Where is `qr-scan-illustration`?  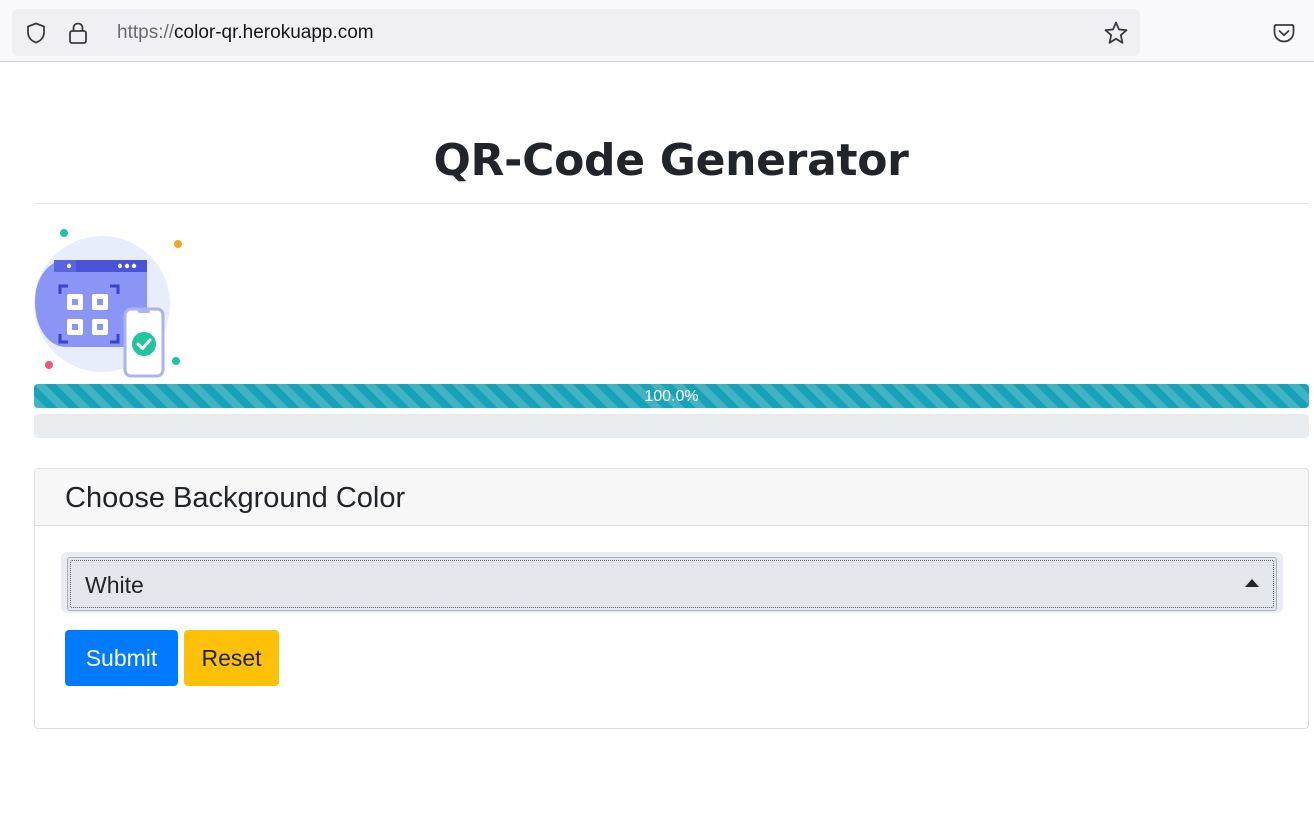 qr-scan-illustration is located at coordinates (108, 303).